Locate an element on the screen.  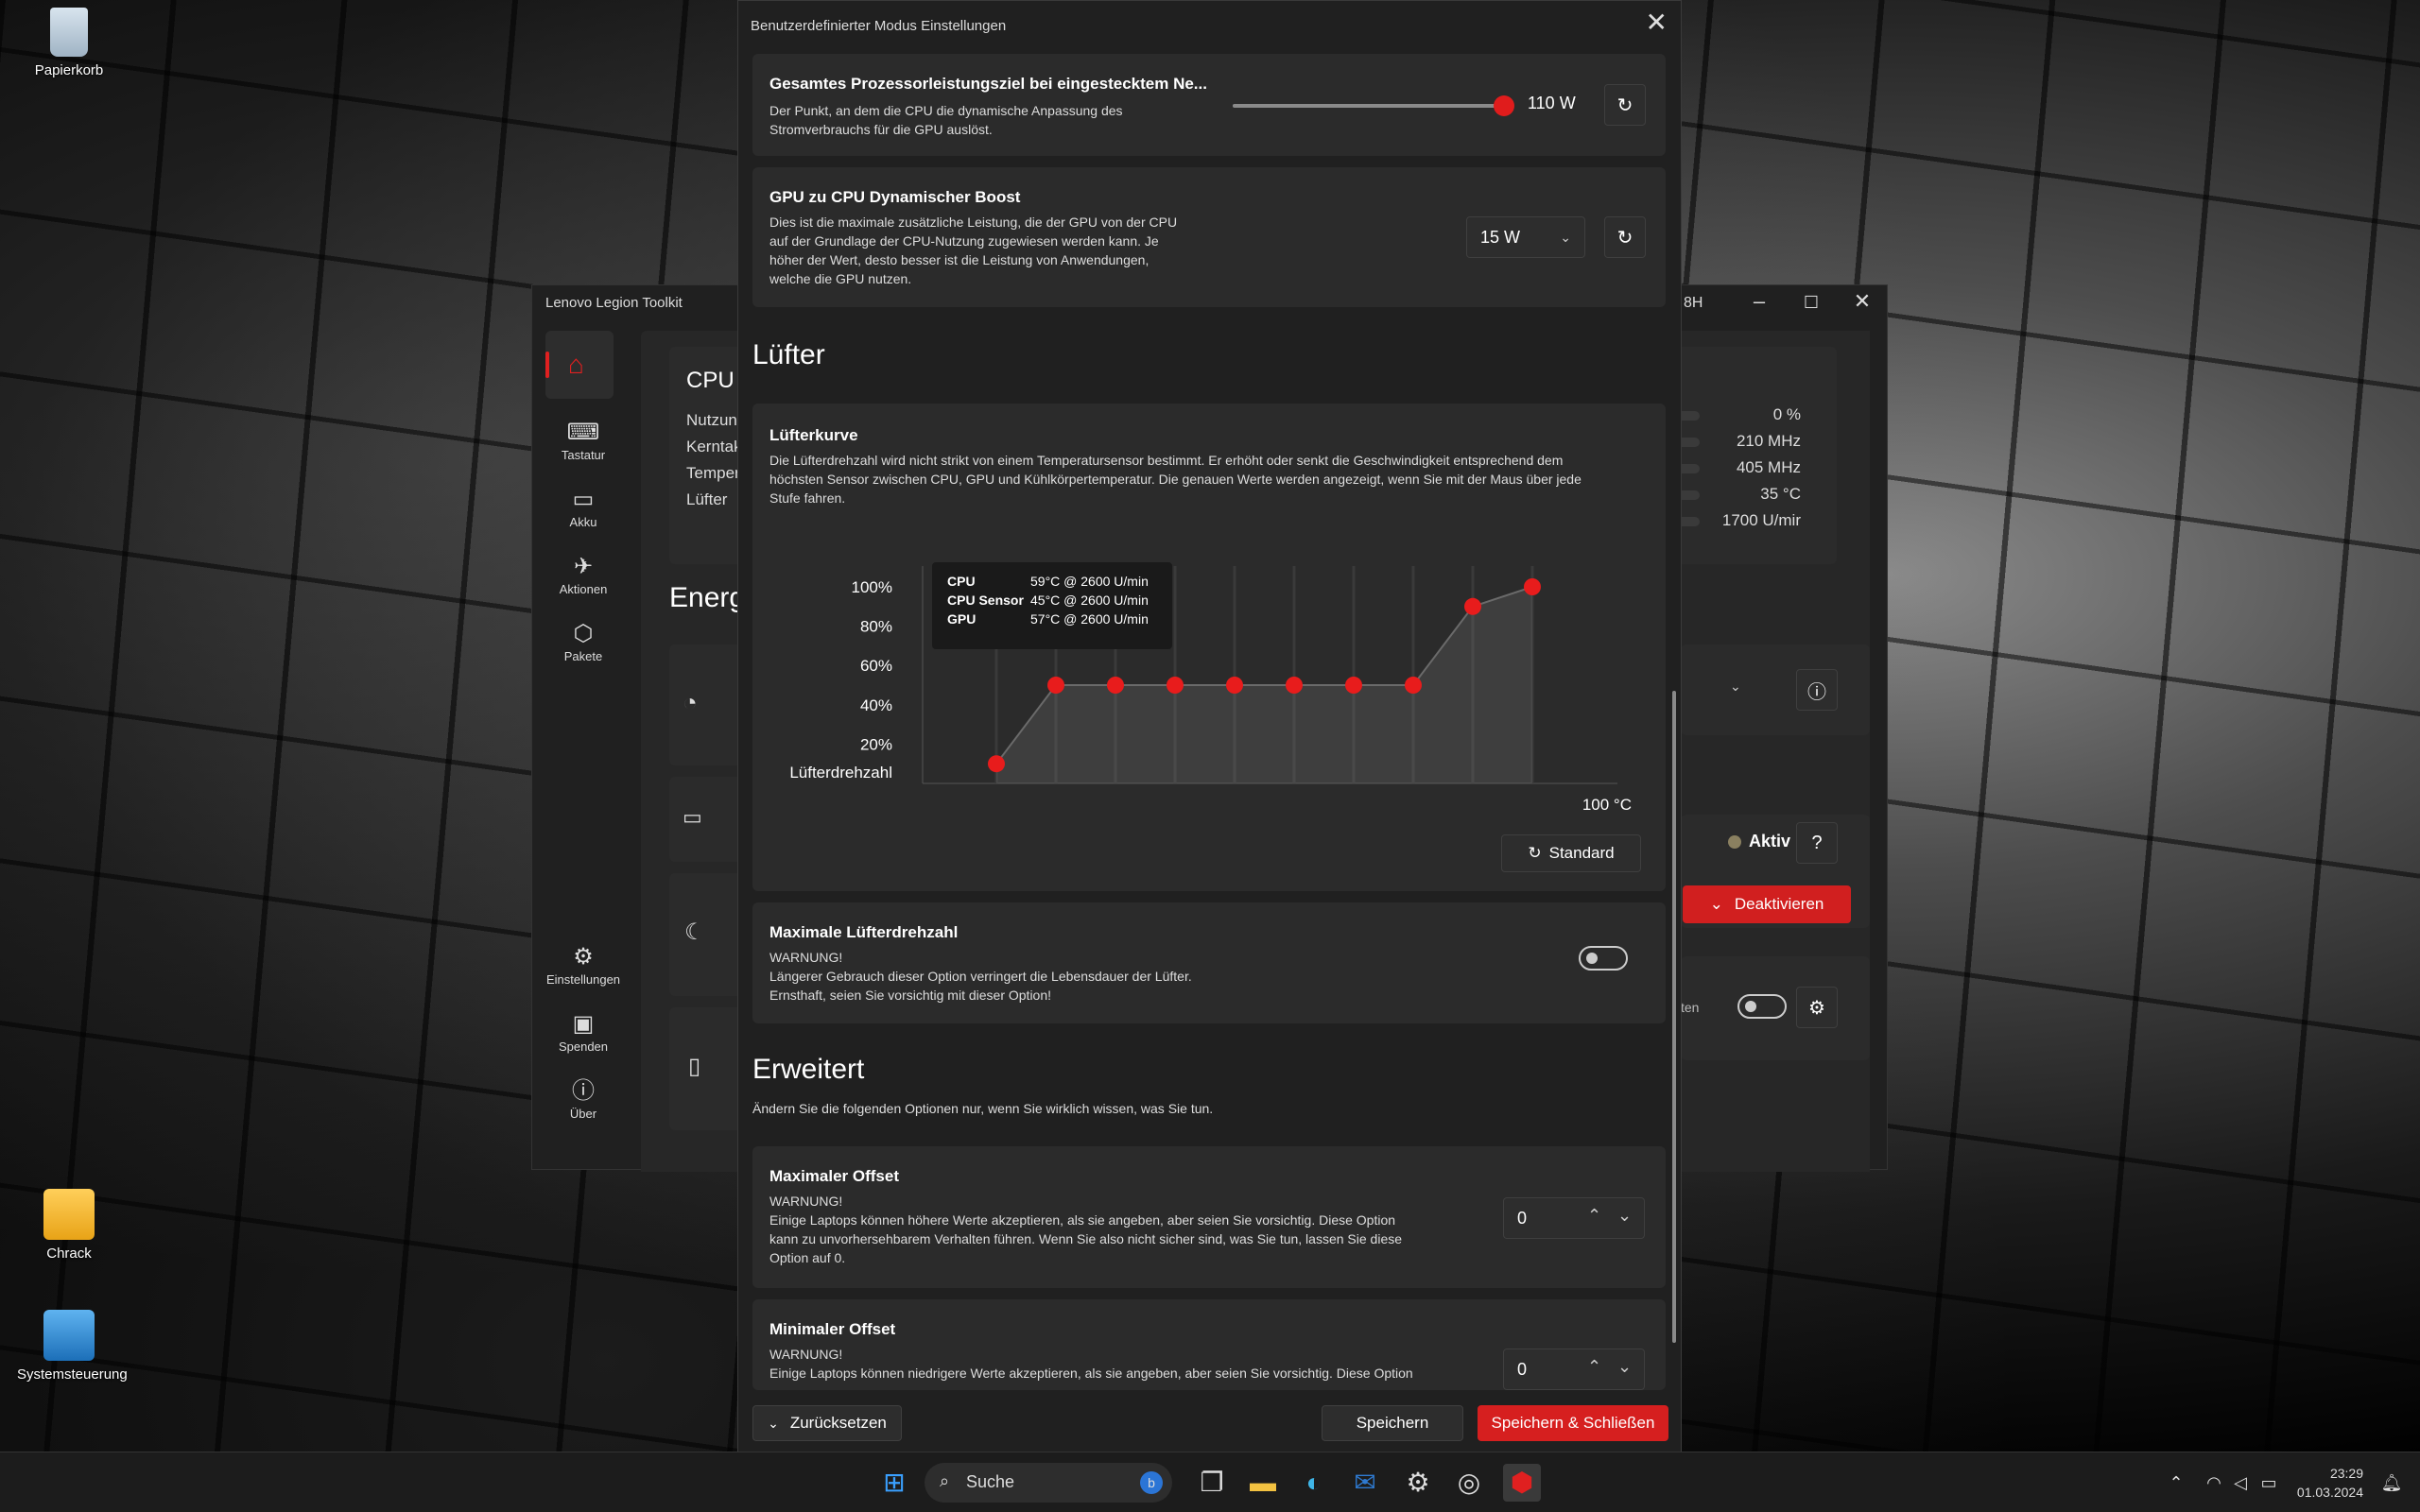
tooltip-row: GPU 57°C @ 2600 U/min is located at coordinates (1052, 619).